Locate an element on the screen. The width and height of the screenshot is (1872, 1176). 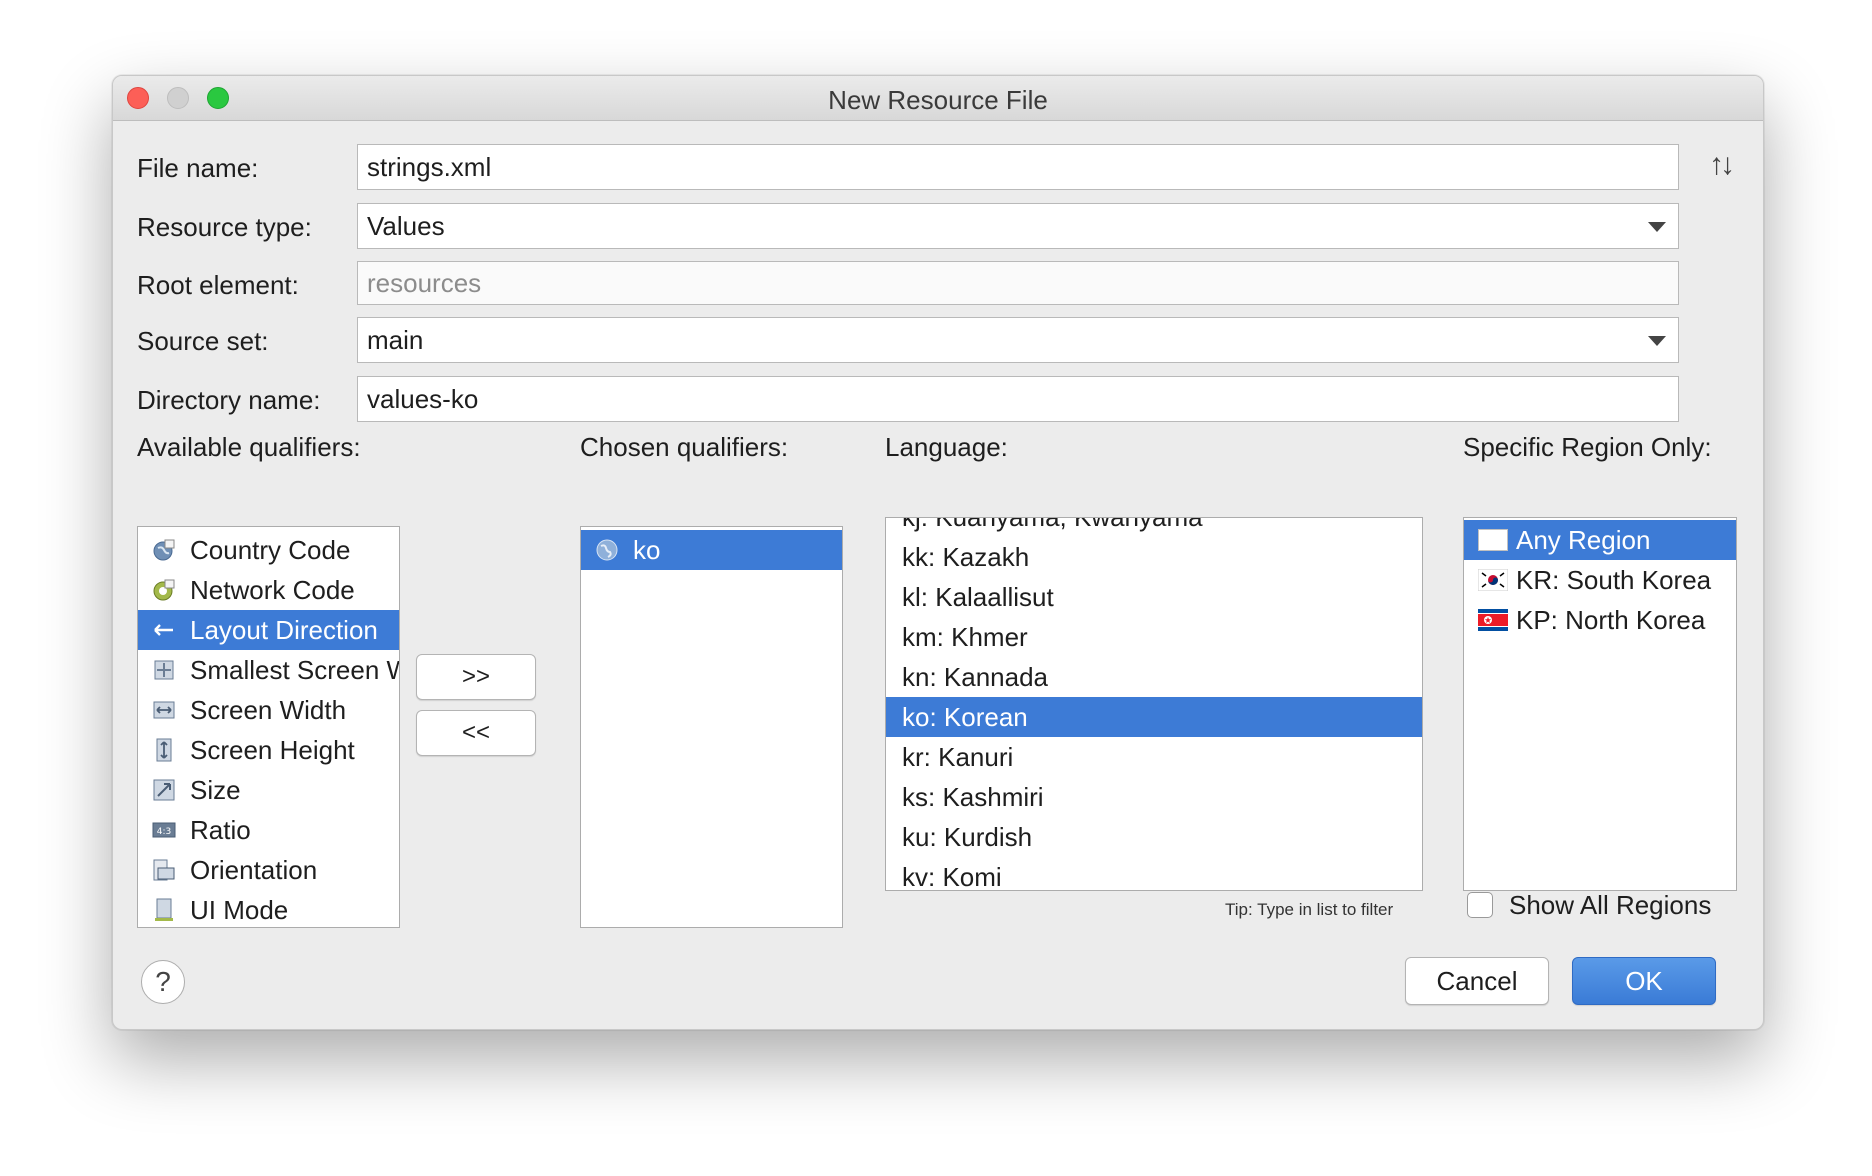
list-item: ks: Kashmiri is located at coordinates (1154, 797).